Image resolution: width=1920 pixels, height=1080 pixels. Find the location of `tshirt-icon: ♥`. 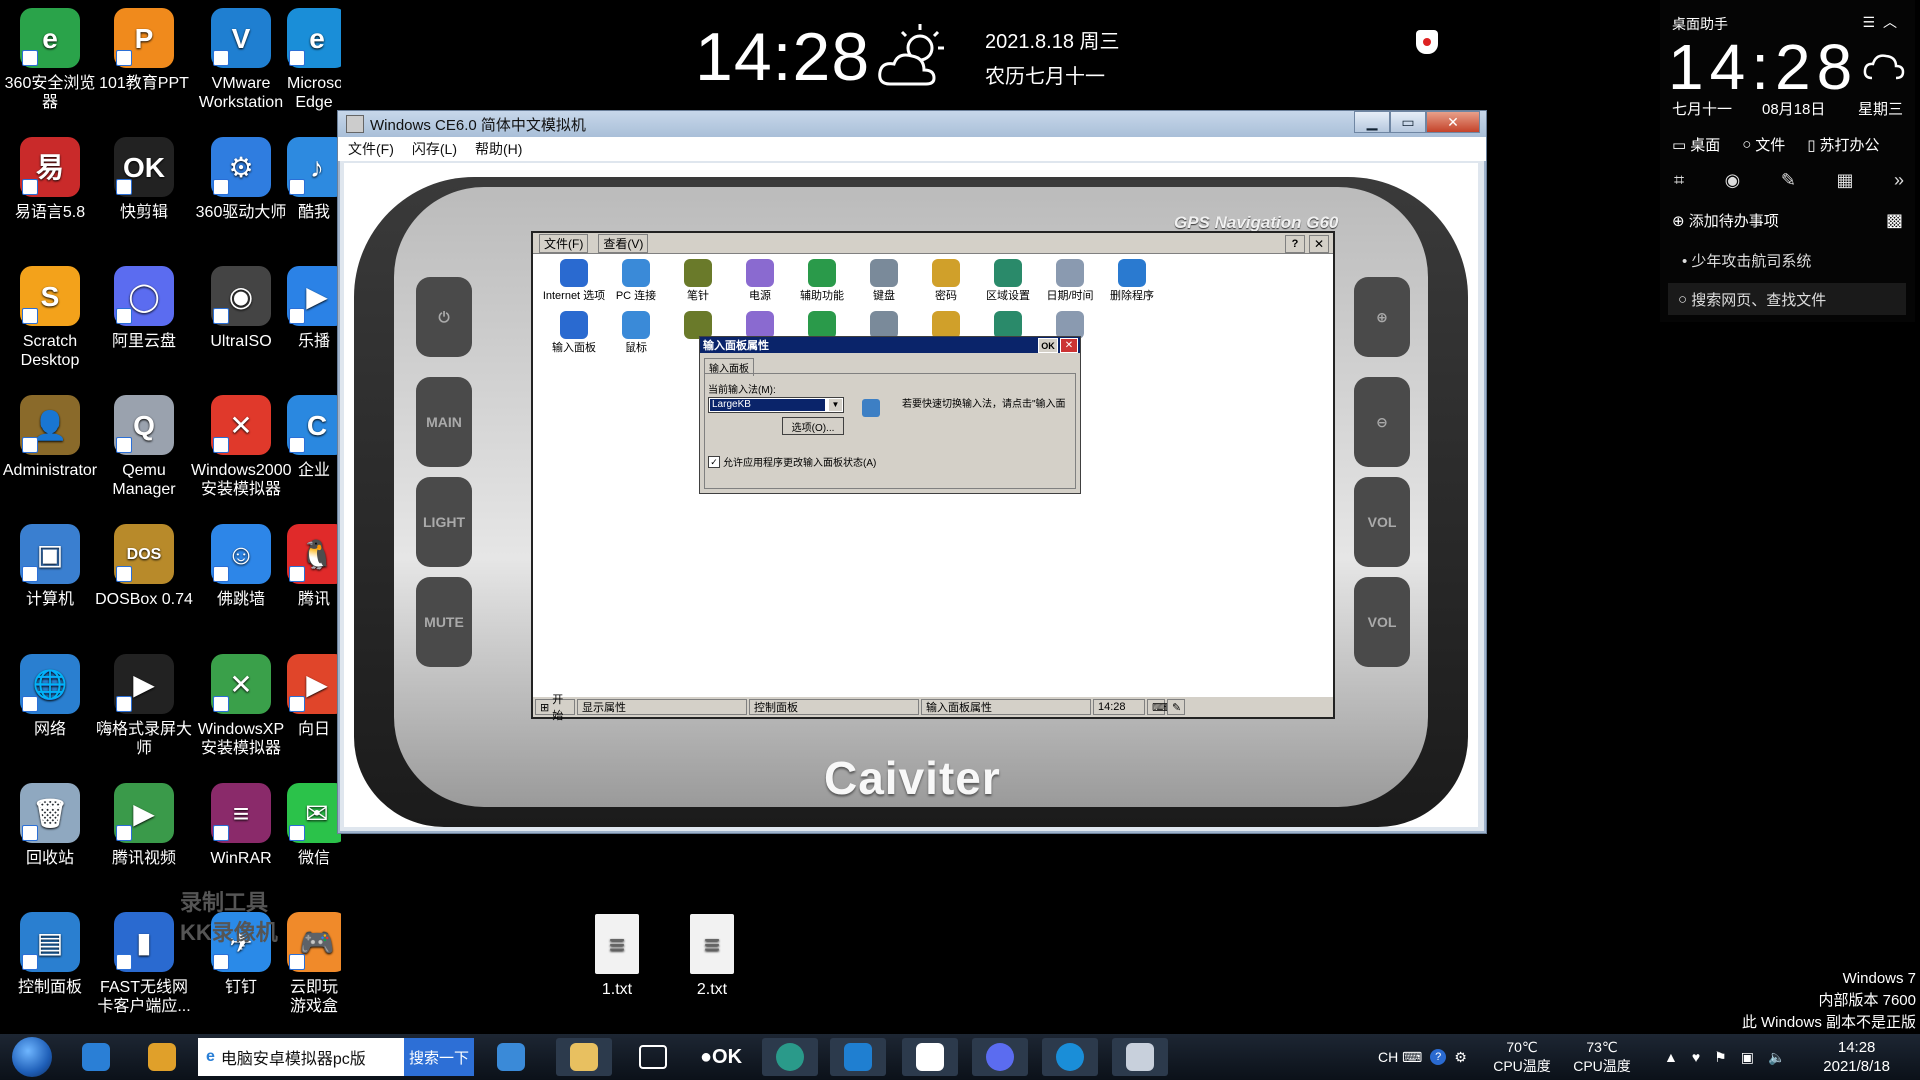

tshirt-icon: ♥ is located at coordinates (1696, 1057).